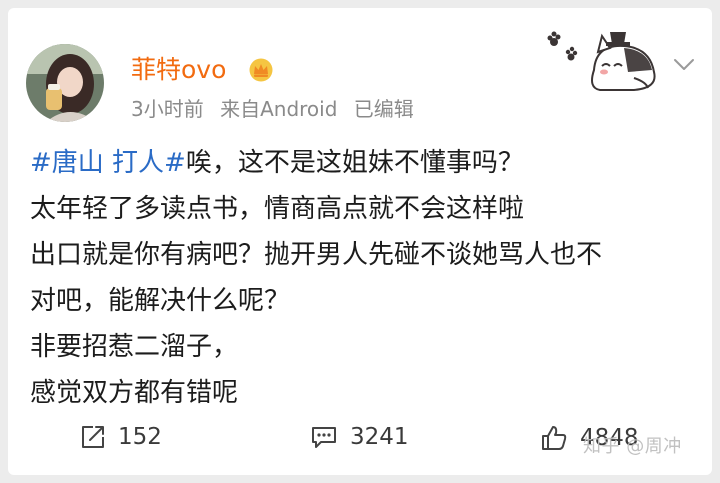 Image resolution: width=720 pixels, height=483 pixels. What do you see at coordinates (160, 301) in the screenshot?
I see `post-line-4: 对吧，能解决什么呢？` at bounding box center [160, 301].